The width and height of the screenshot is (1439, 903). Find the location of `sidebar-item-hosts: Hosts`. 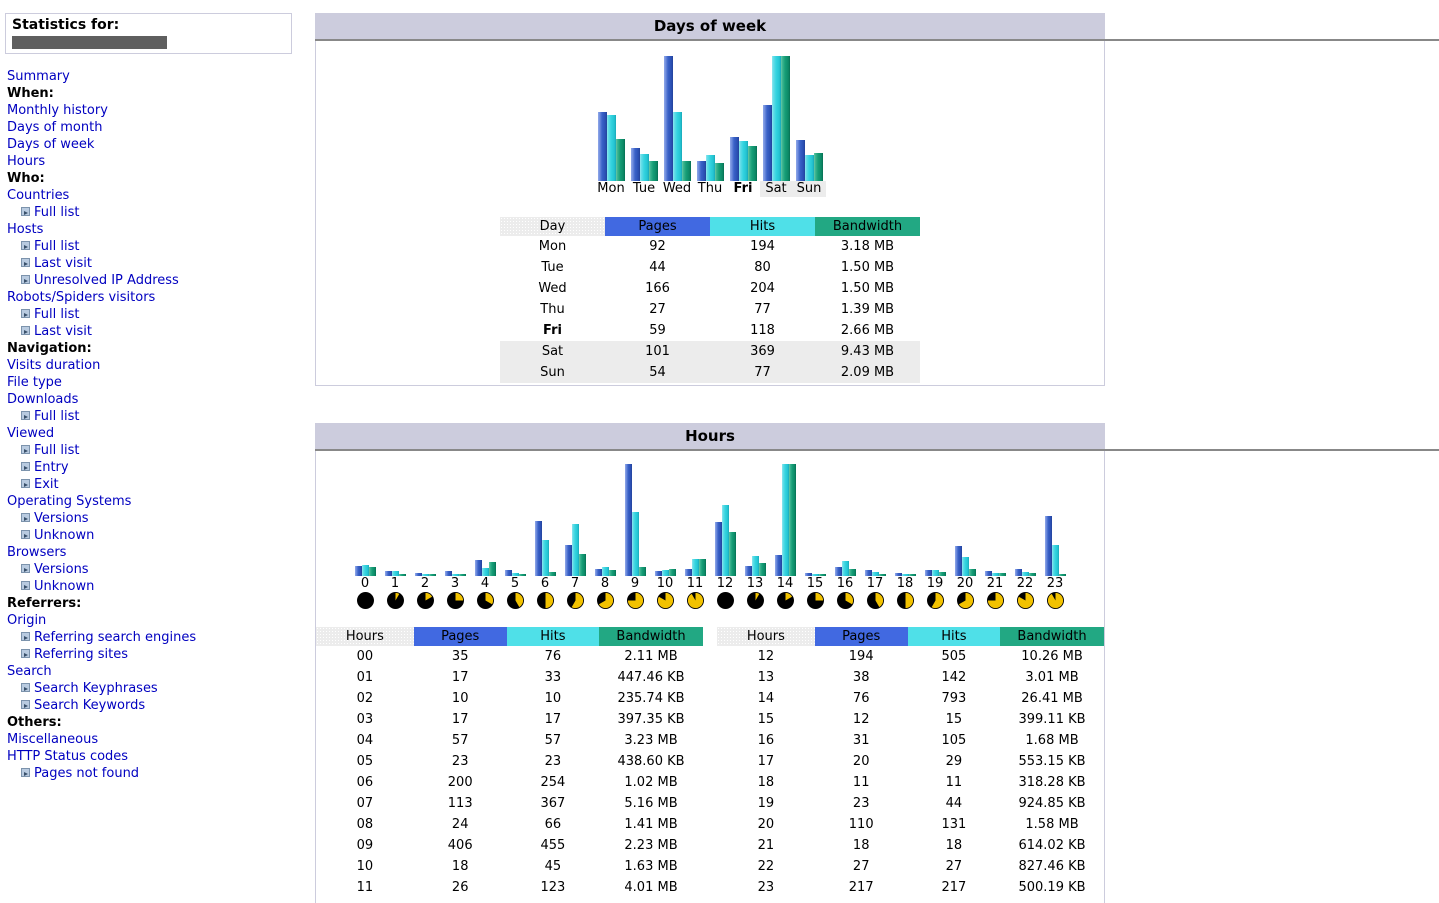

sidebar-item-hosts: Hosts is located at coordinates (153, 229).